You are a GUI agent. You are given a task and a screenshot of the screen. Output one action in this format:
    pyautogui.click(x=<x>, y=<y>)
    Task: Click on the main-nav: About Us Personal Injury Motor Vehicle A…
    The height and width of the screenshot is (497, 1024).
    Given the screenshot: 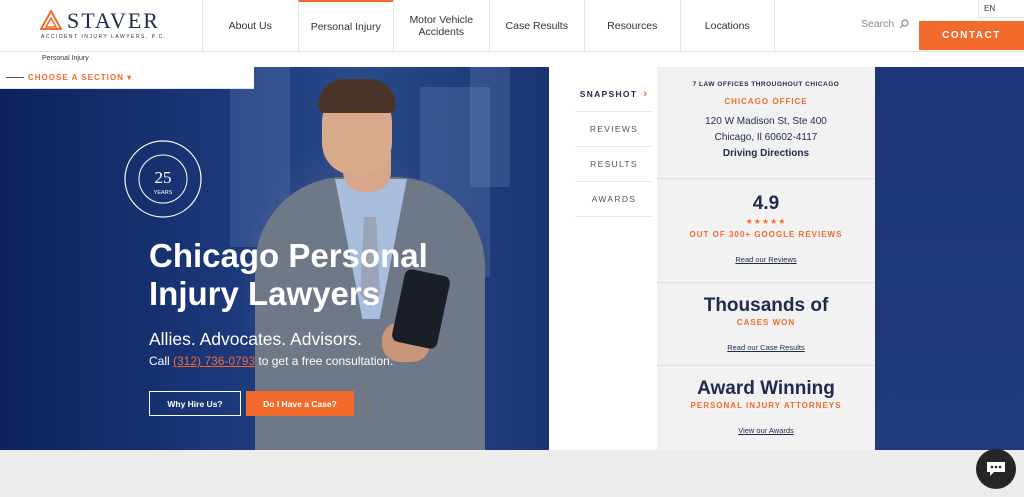 What is the action you would take?
    pyautogui.click(x=488, y=26)
    